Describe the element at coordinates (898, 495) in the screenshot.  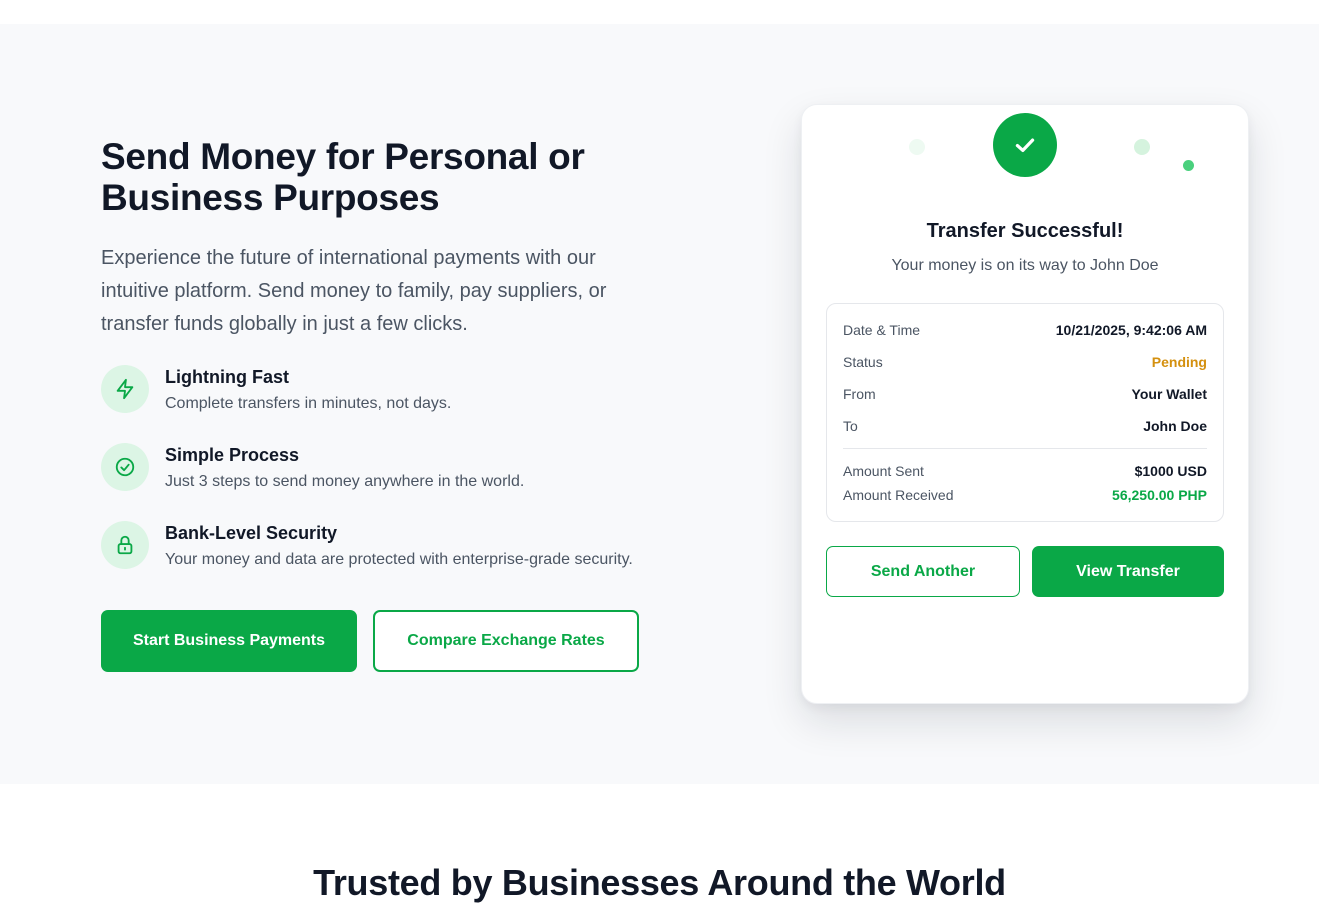
I see `detail-label: Amount Received` at that location.